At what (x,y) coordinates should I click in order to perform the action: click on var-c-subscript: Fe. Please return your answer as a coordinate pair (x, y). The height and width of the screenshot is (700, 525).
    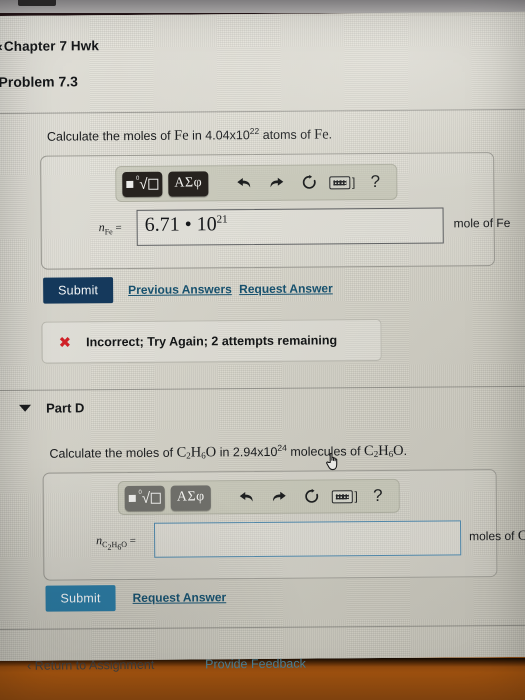
    Looking at the image, I should click on (108, 232).